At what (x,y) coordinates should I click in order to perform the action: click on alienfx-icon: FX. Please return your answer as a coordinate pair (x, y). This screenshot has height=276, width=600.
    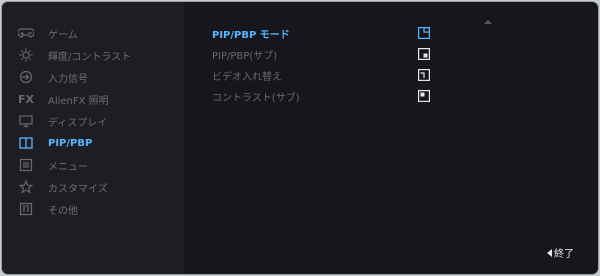
    Looking at the image, I should click on (26, 99).